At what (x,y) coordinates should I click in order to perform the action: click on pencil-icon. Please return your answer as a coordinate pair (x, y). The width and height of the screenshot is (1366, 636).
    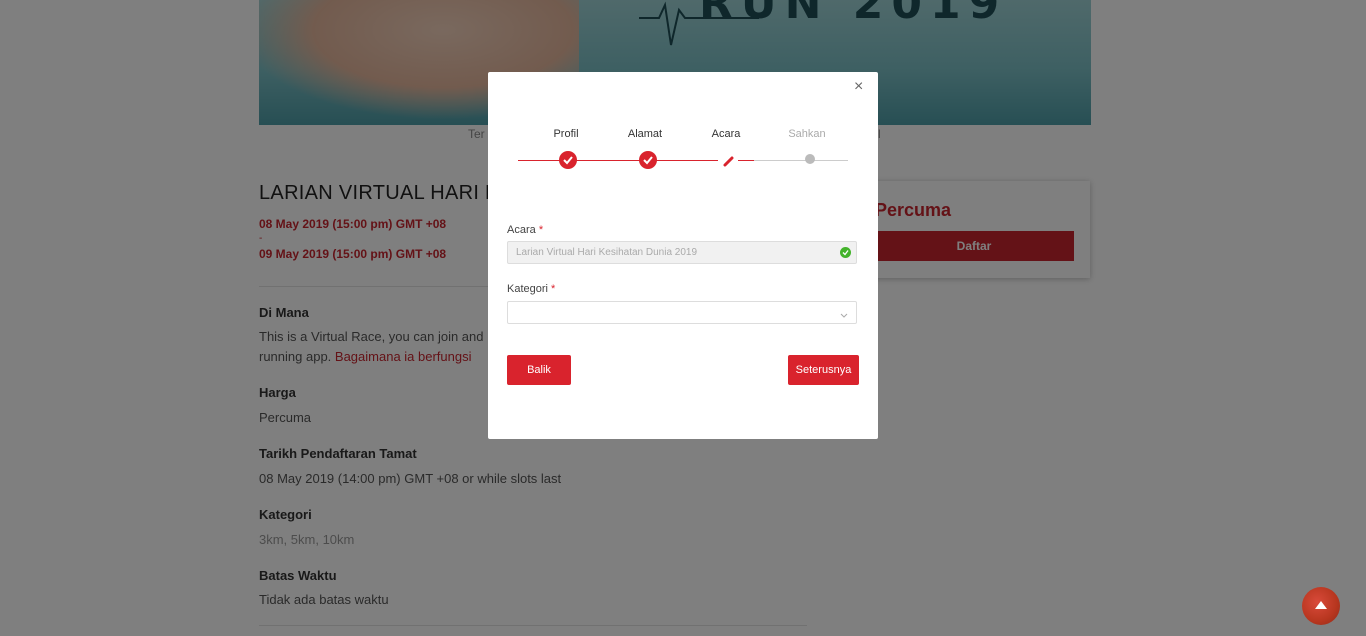
    Looking at the image, I should click on (729, 163).